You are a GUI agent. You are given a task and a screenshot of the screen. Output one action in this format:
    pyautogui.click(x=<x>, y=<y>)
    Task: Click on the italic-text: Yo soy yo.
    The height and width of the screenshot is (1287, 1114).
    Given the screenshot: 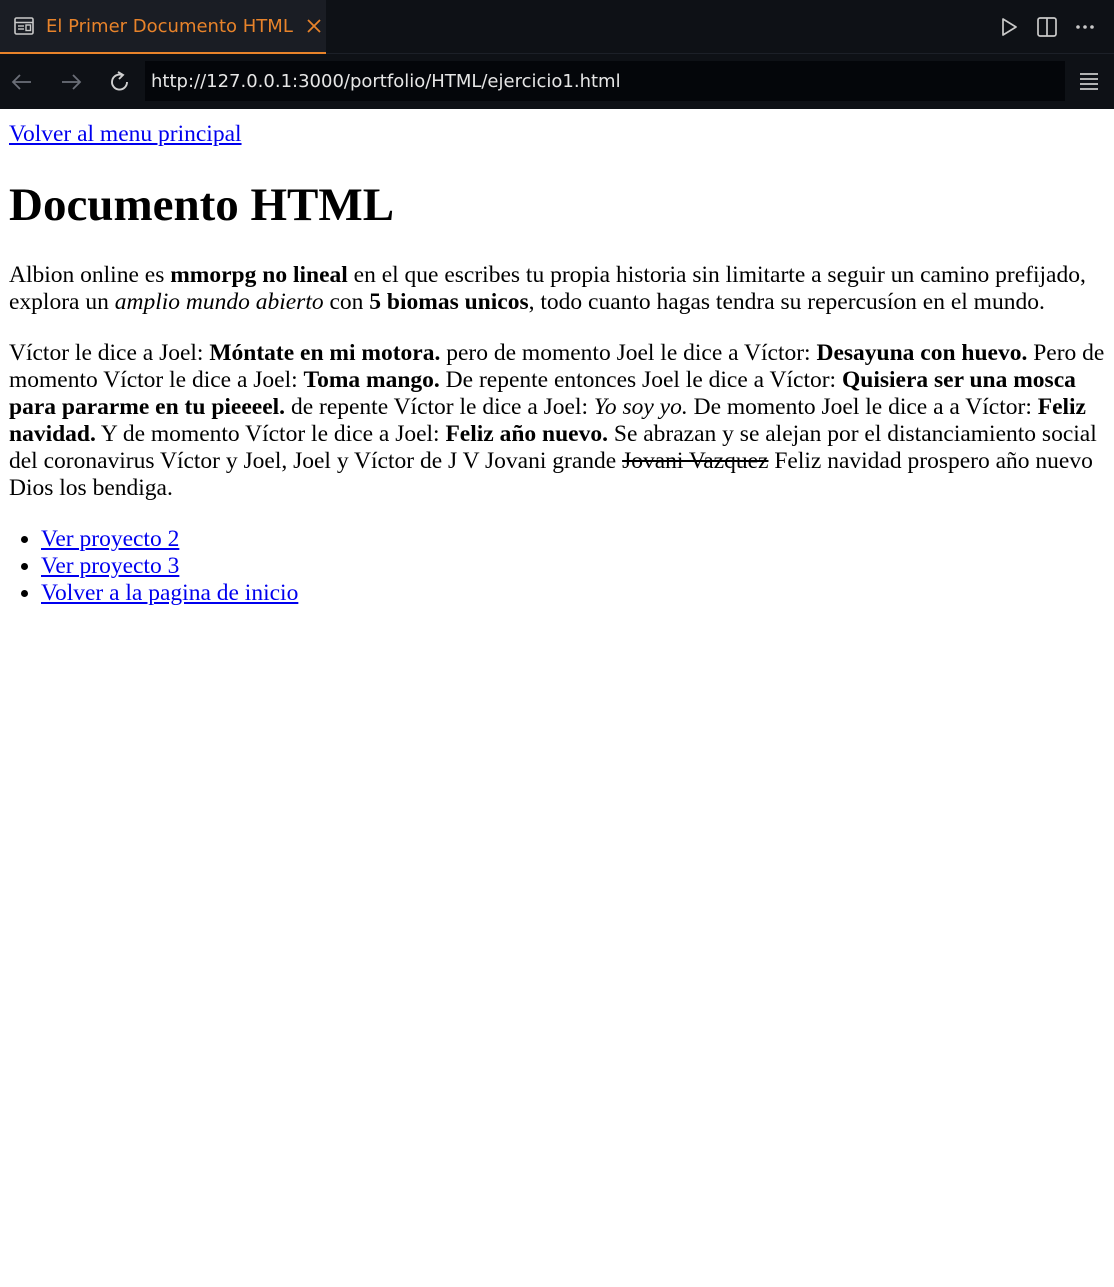 What is the action you would take?
    pyautogui.click(x=640, y=407)
    